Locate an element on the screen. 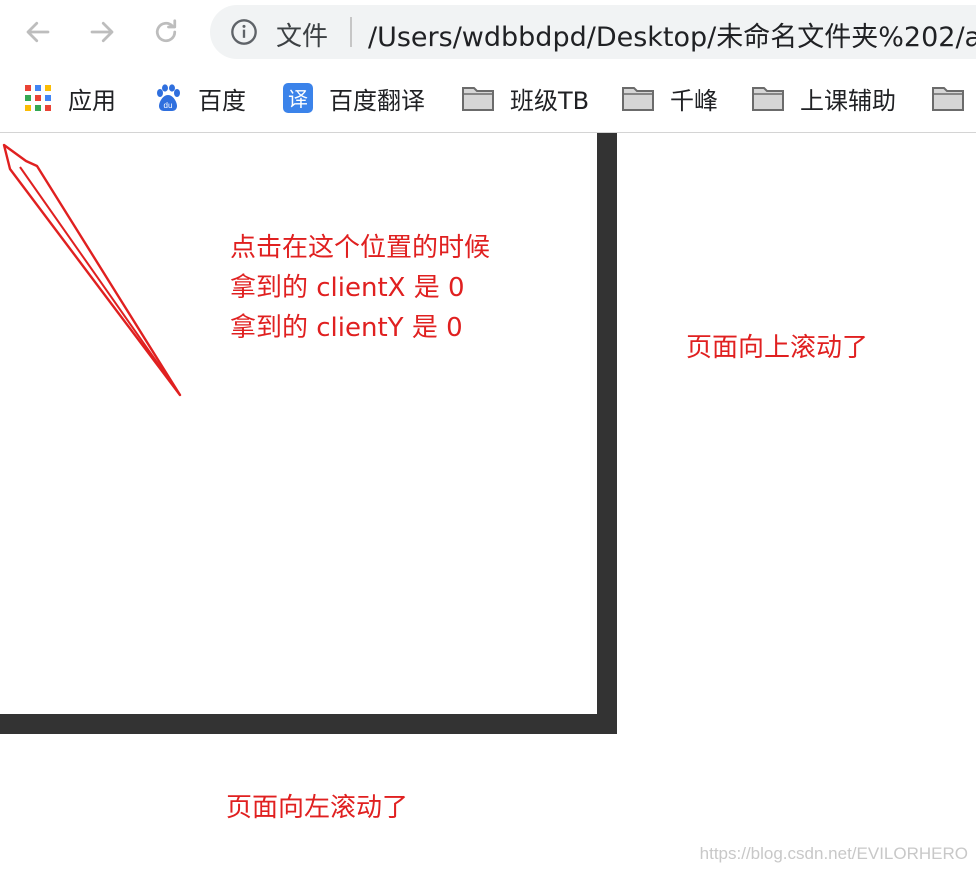 This screenshot has height=872, width=976. bookmark-baidu: du 百度 is located at coordinates (200, 98).